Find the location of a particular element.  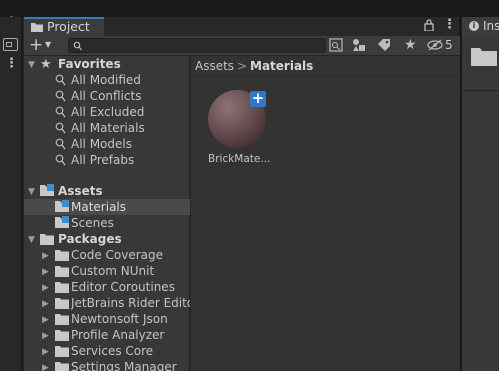

panel-menu-icon: ⋮ is located at coordinates (449, 24).